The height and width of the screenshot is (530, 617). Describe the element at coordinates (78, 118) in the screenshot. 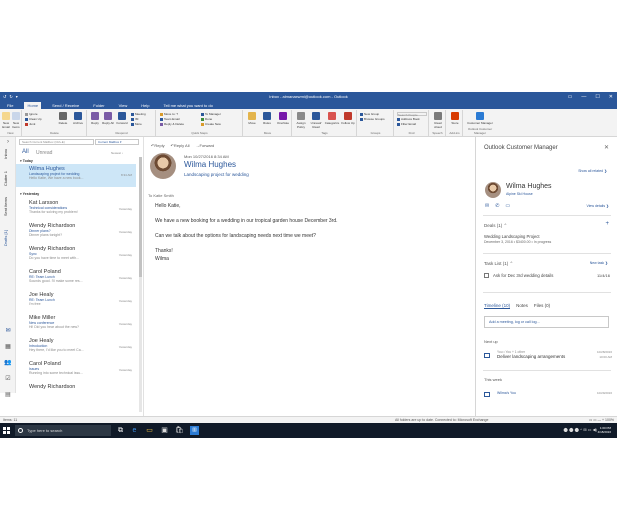

I see `archive-button: Archive` at that location.